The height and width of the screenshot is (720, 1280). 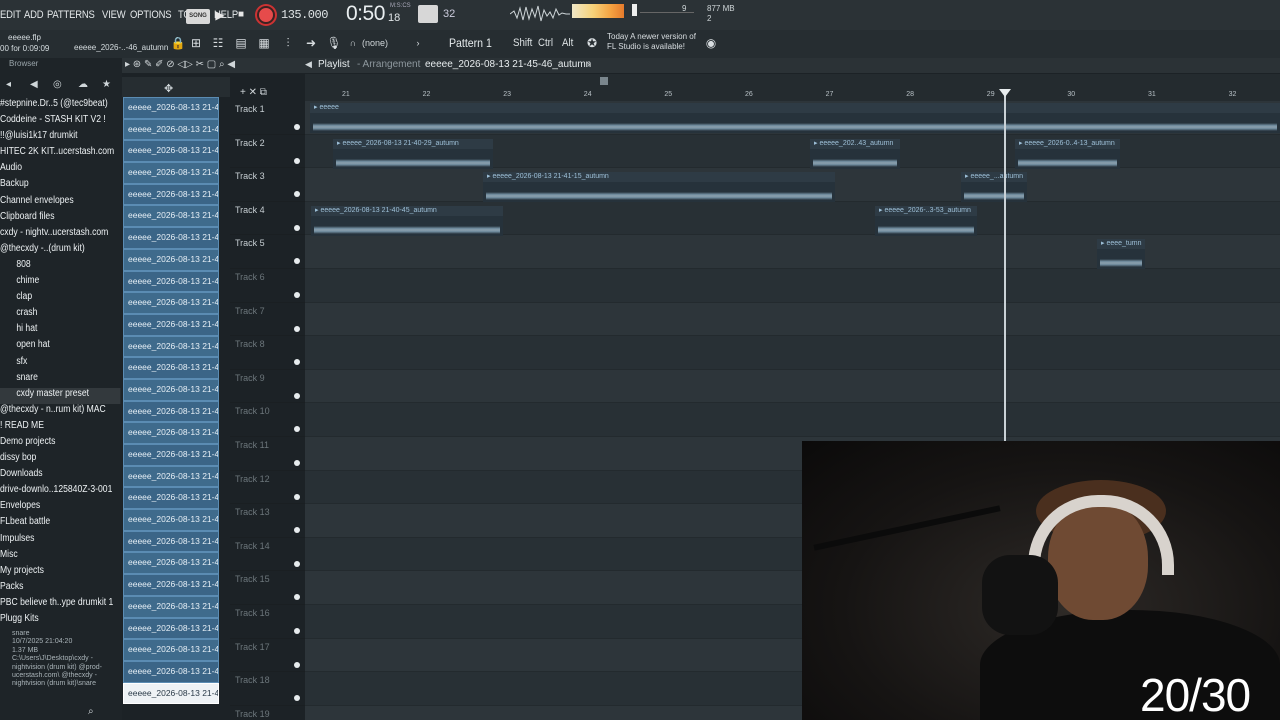 I want to click on track-header: Track 9, so click(x=267, y=387).